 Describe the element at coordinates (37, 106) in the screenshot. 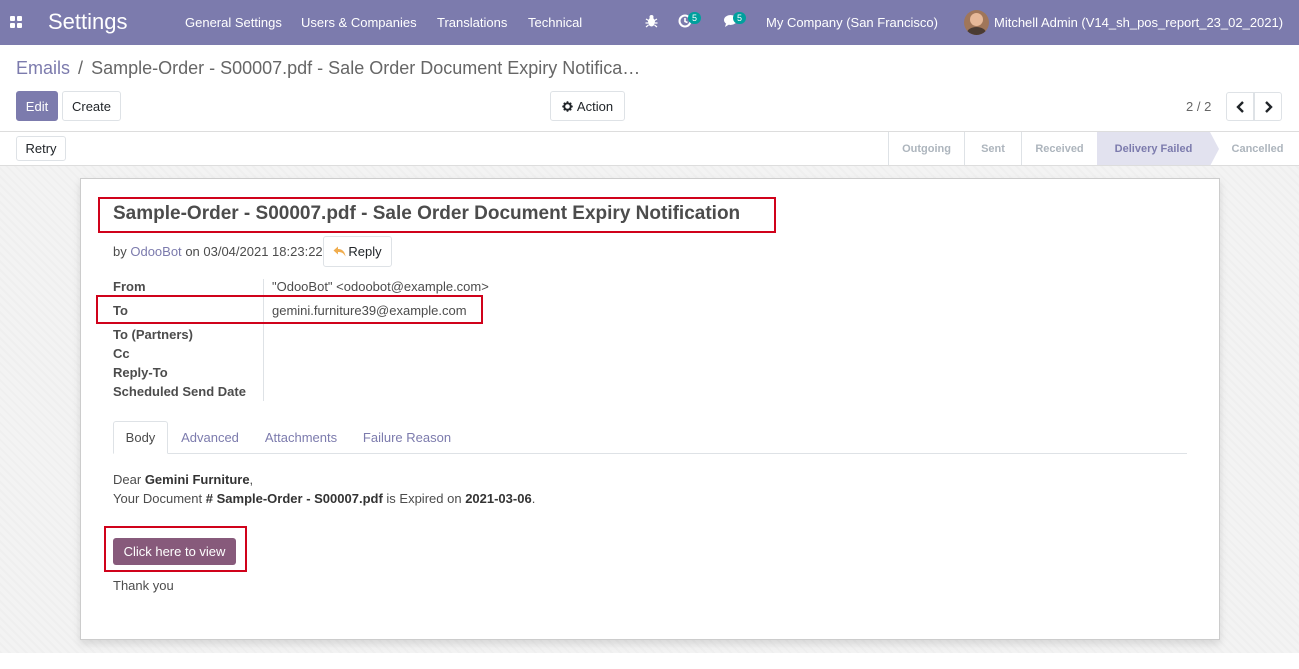

I see `edit-button: Edit` at that location.